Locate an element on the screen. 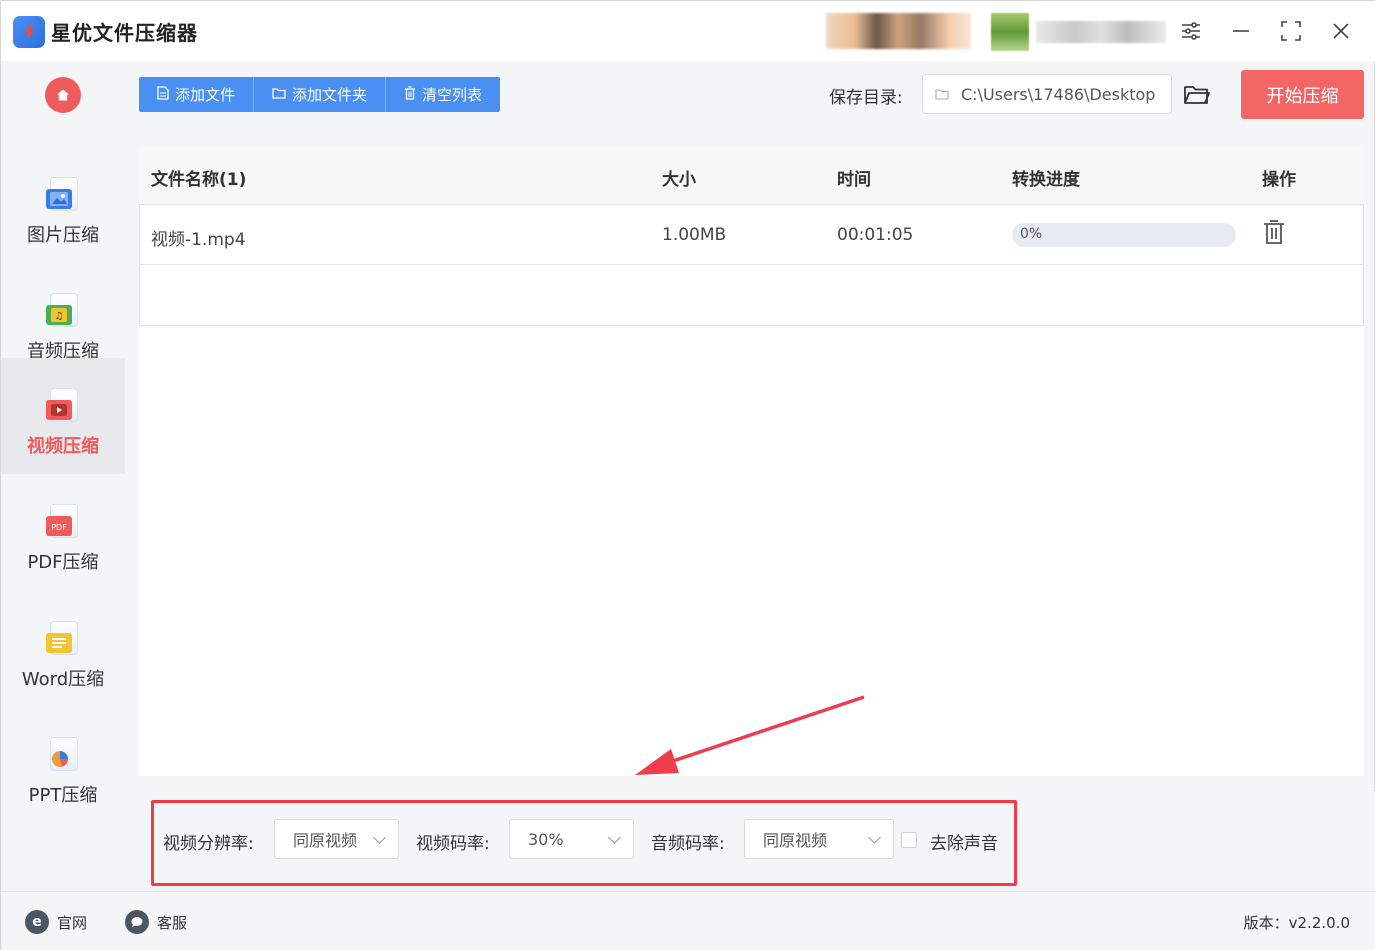 The image size is (1375, 950). col-time: 时间 is located at coordinates (854, 180).